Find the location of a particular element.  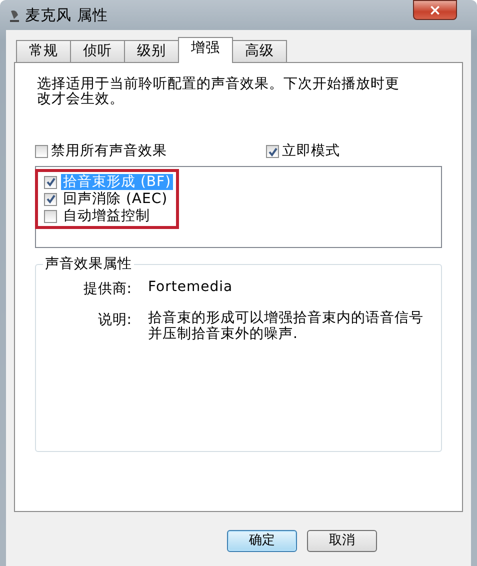

list-item: 回声消除 (AEC) is located at coordinates (115, 199).